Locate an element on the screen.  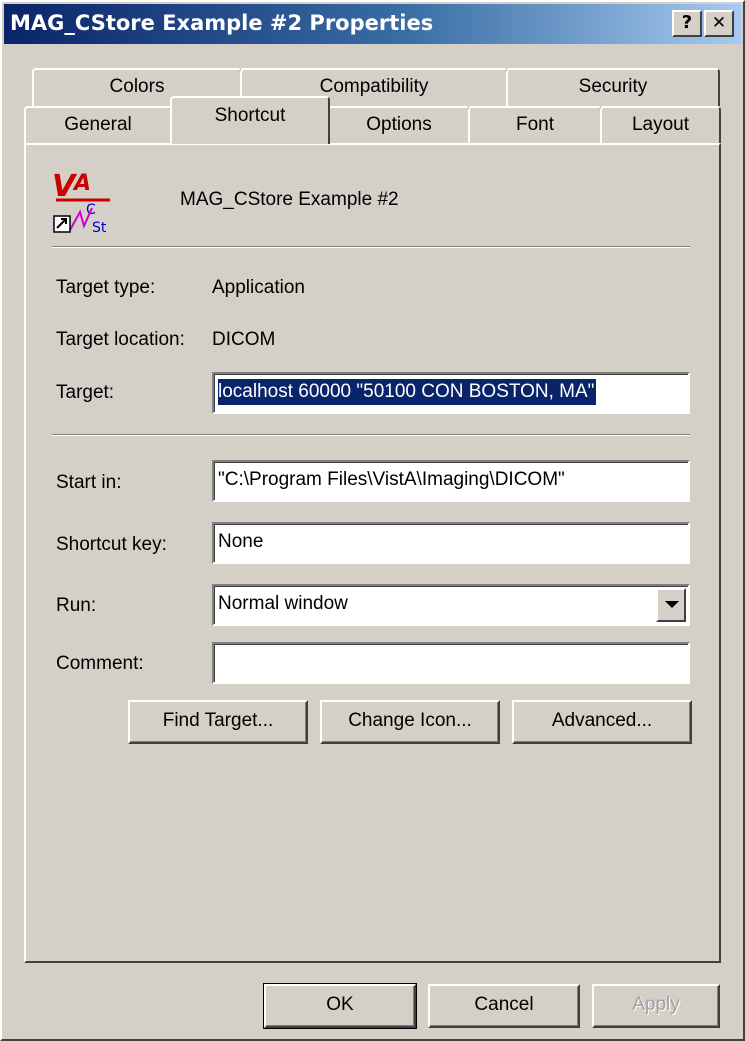
chevron-down-icon is located at coordinates (672, 604).